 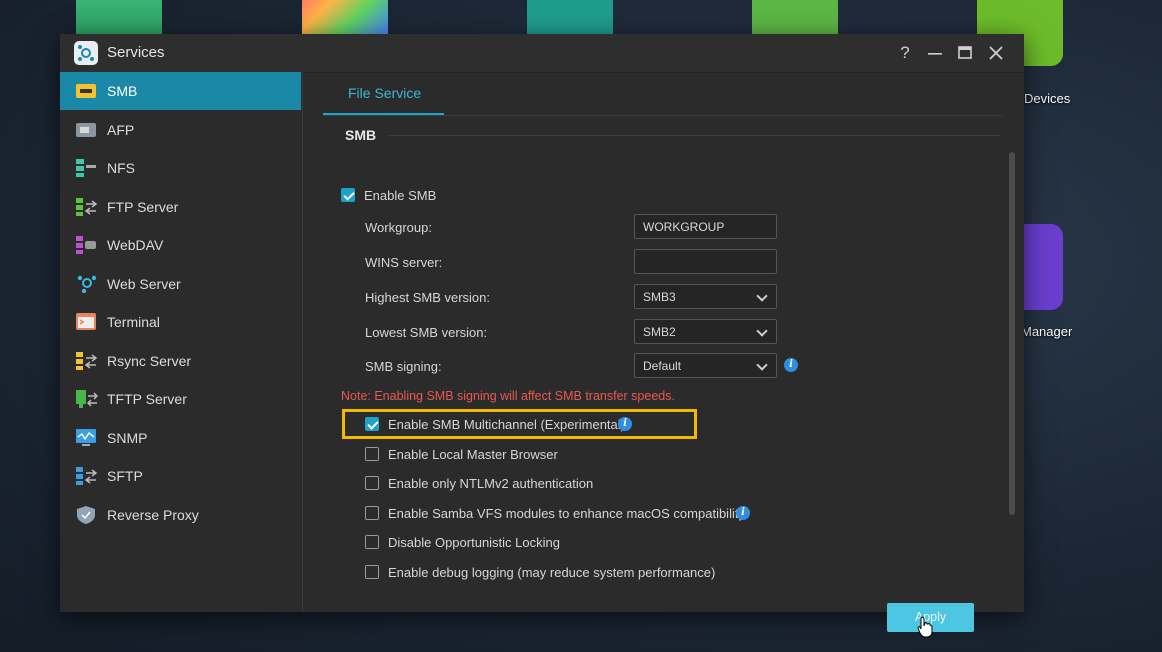 What do you see at coordinates (427, 297) in the screenshot?
I see `highest-smb-version-label: Highest SMB version:` at bounding box center [427, 297].